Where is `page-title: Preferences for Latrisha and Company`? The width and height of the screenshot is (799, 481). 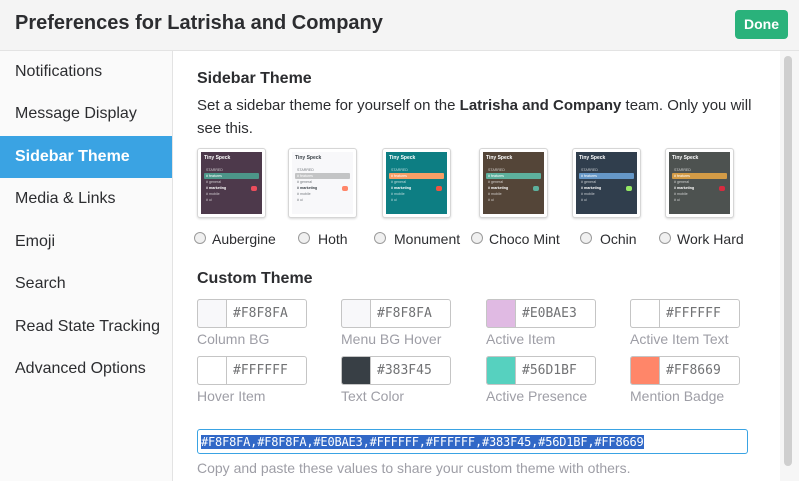 page-title: Preferences for Latrisha and Company is located at coordinates (199, 23).